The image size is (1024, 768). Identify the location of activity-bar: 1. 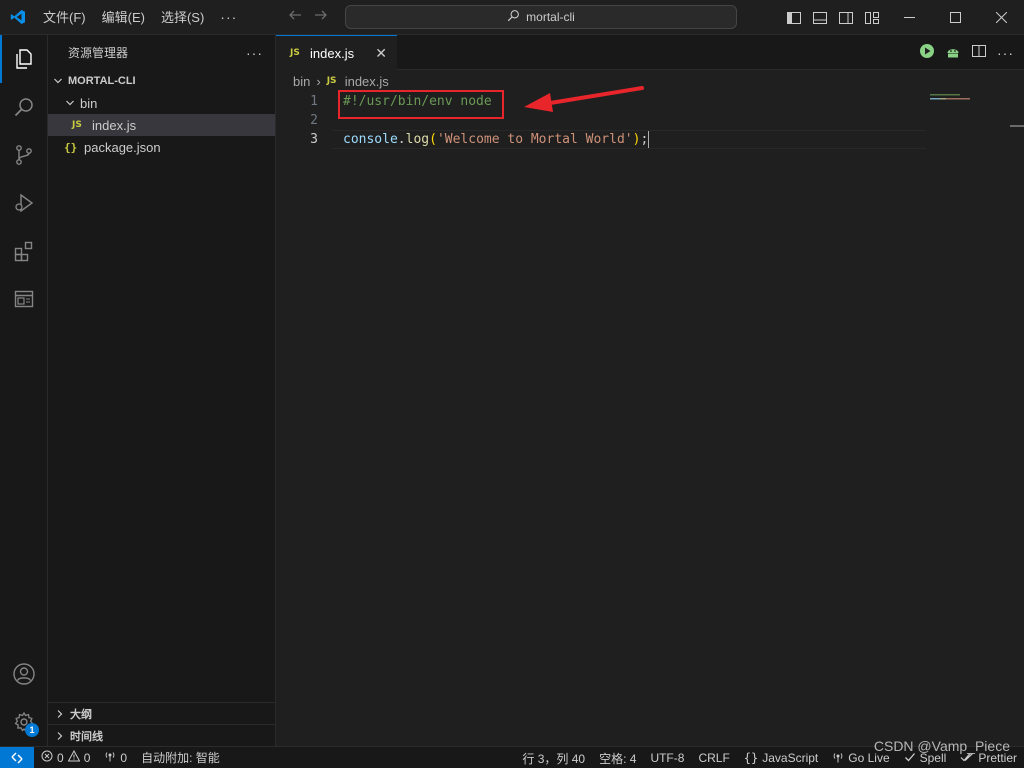
(24, 390).